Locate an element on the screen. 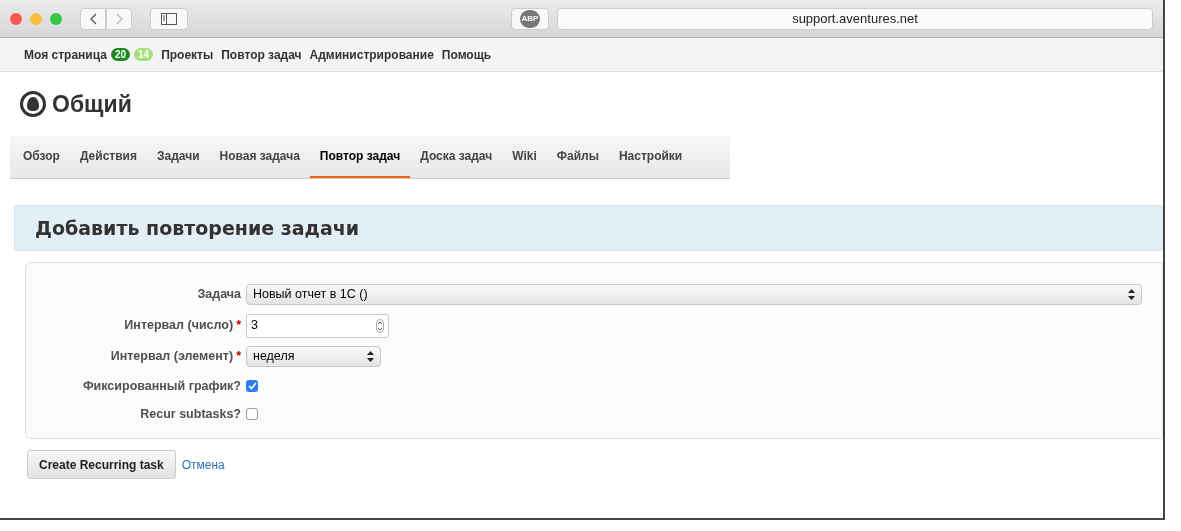 Image resolution: width=1181 pixels, height=531 pixels. sidebar-icon is located at coordinates (169, 18).